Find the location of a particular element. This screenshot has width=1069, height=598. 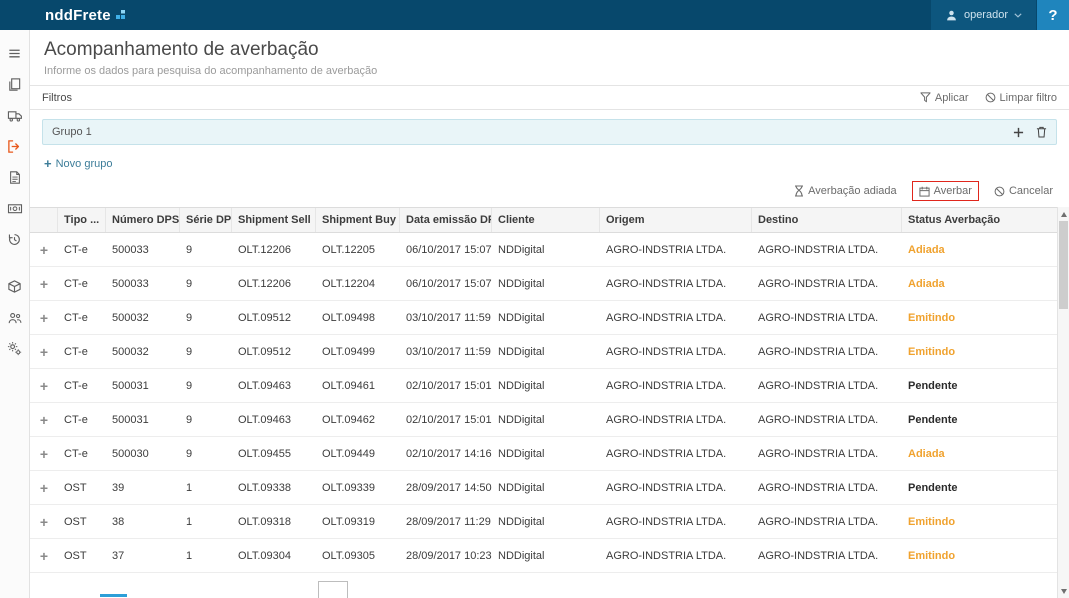

cell-data_emissao: 28/09/2017 10:23 is located at coordinates (449, 555).